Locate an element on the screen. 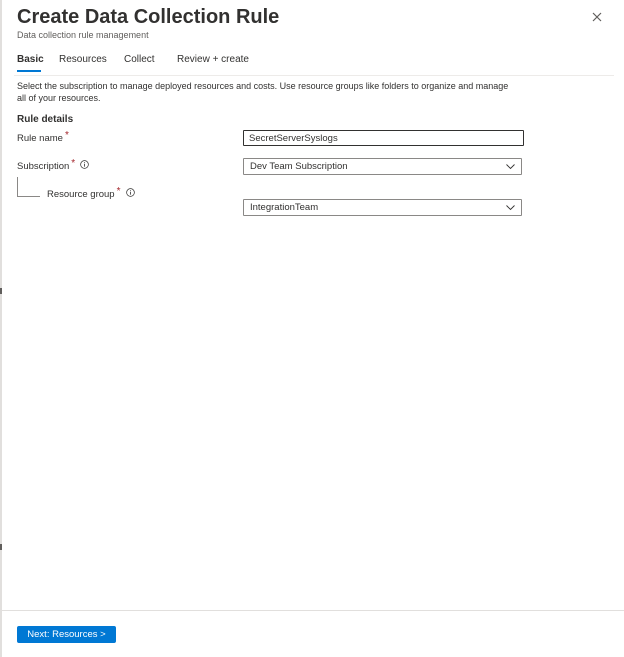 The width and height of the screenshot is (624, 657). rule-name-input is located at coordinates (383, 138).